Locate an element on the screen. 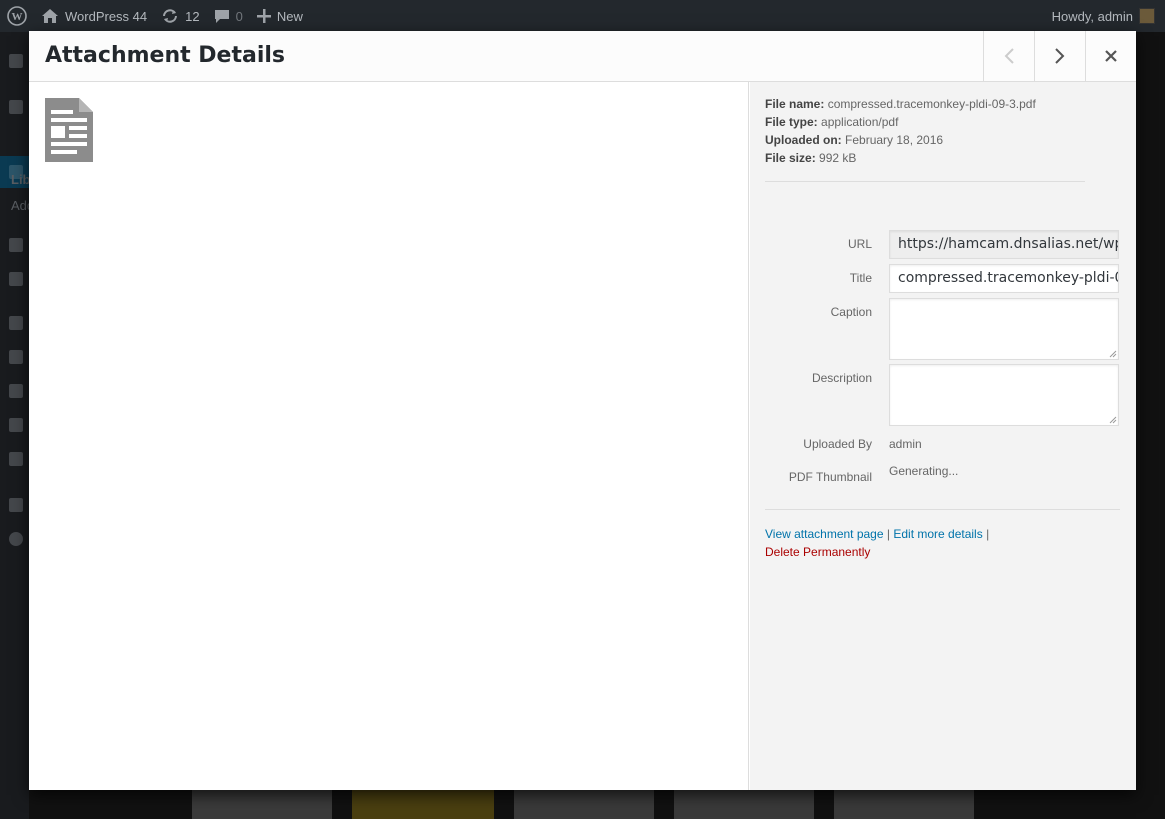 Image resolution: width=1165 pixels, height=819 pixels. users-icon is located at coordinates (16, 391).